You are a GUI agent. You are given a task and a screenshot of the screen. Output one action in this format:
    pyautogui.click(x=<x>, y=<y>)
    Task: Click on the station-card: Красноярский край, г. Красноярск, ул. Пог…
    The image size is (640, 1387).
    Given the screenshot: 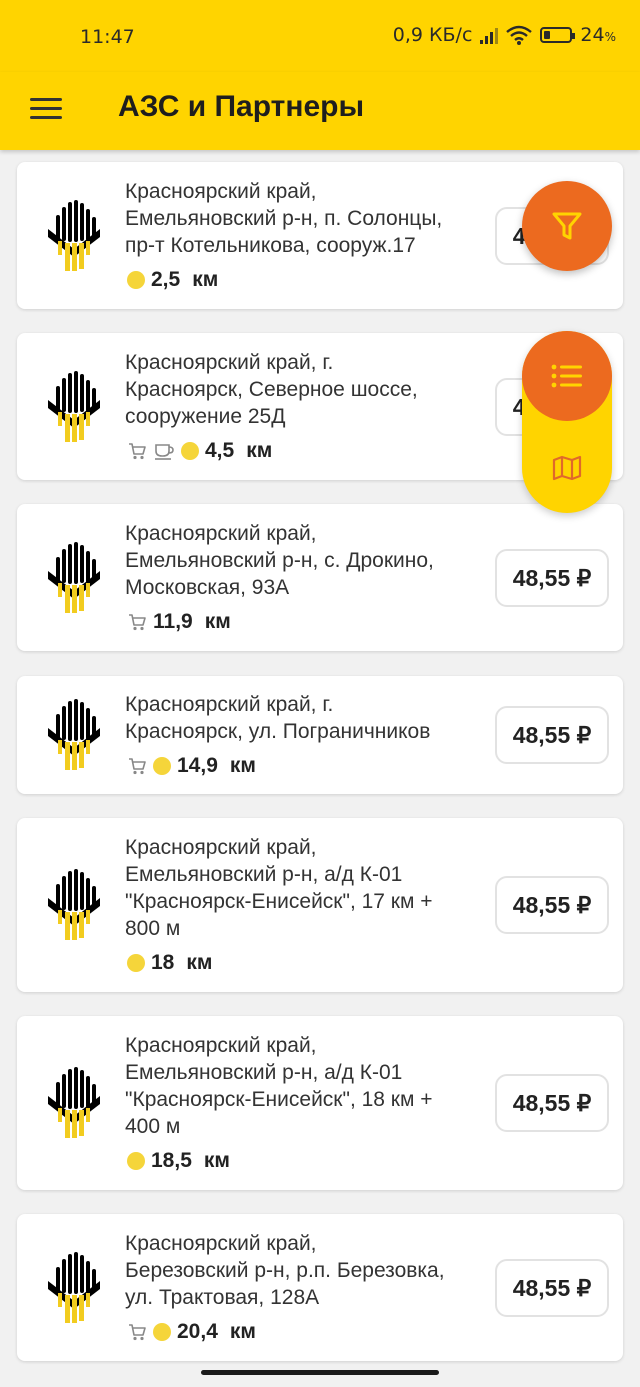 What is the action you would take?
    pyautogui.click(x=320, y=735)
    